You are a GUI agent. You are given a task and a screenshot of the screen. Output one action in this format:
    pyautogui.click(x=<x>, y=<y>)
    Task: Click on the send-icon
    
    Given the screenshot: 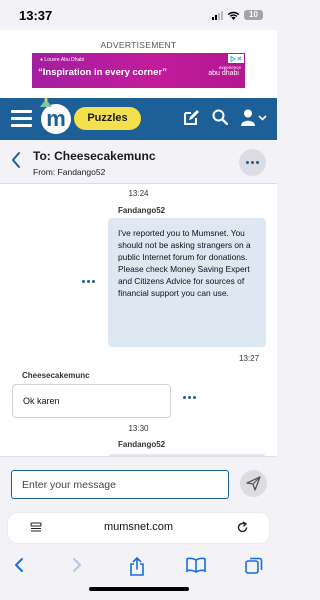 What is the action you would take?
    pyautogui.click(x=253, y=483)
    